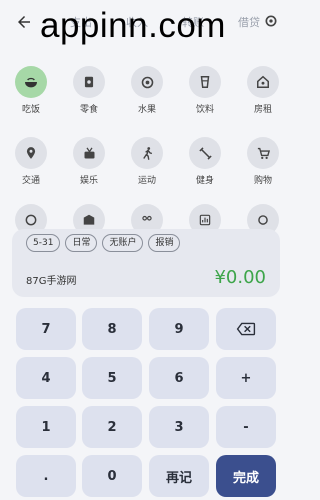 The width and height of the screenshot is (320, 500). Describe the element at coordinates (262, 110) in the screenshot. I see `category-label: 房租` at that location.